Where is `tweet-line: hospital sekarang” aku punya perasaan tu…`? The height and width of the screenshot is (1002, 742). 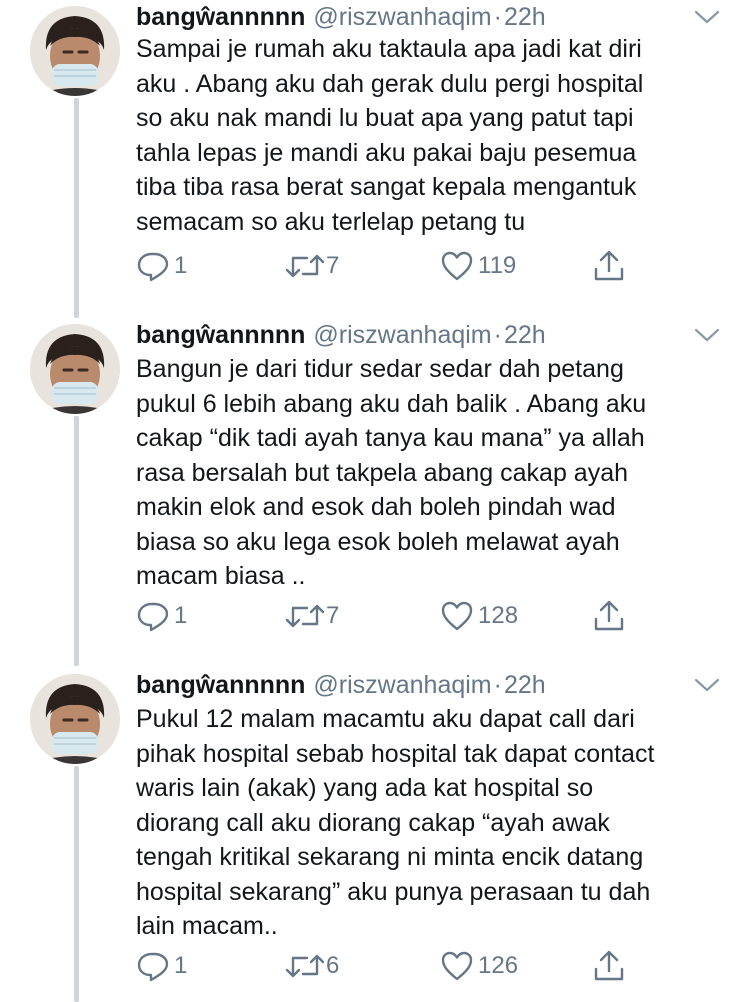
tweet-line: hospital sekarang” aku punya perasaan tu… is located at coordinates (393, 891).